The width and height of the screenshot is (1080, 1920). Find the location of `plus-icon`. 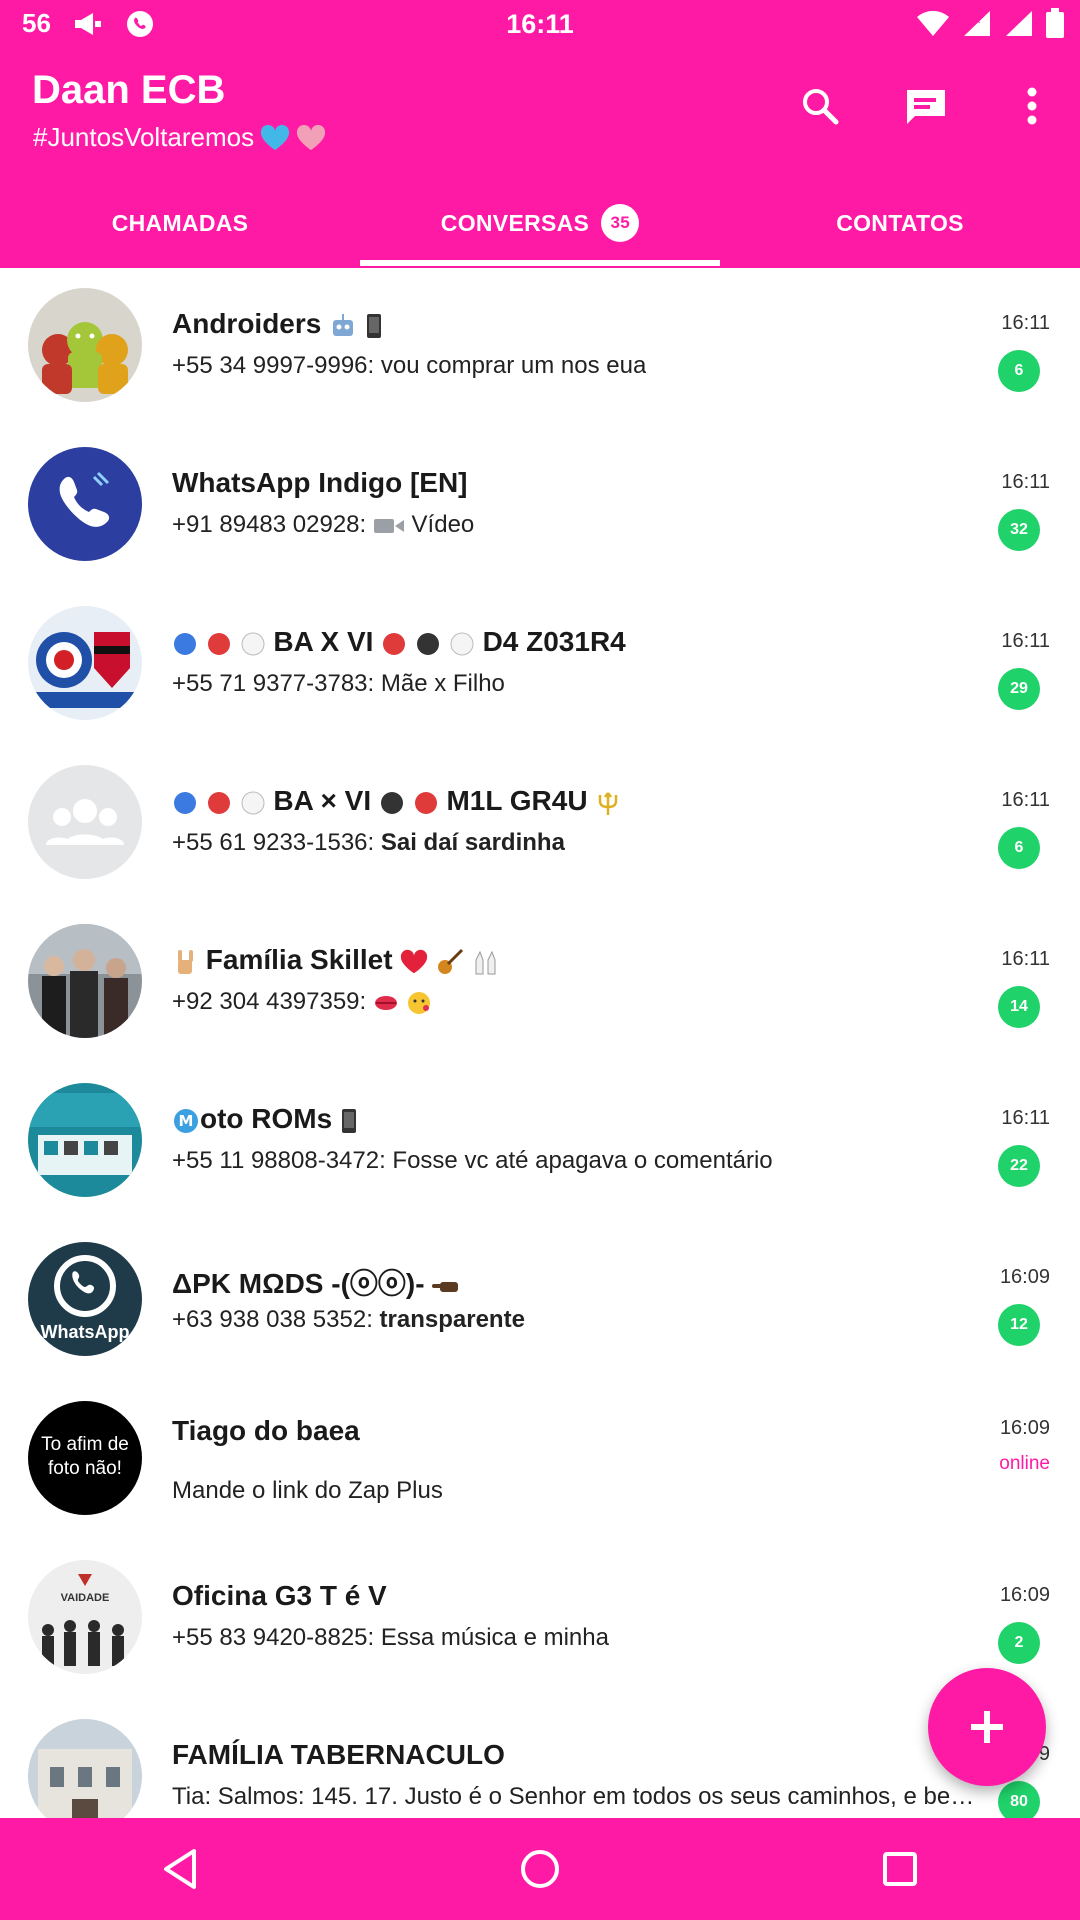

plus-icon is located at coordinates (987, 1727).